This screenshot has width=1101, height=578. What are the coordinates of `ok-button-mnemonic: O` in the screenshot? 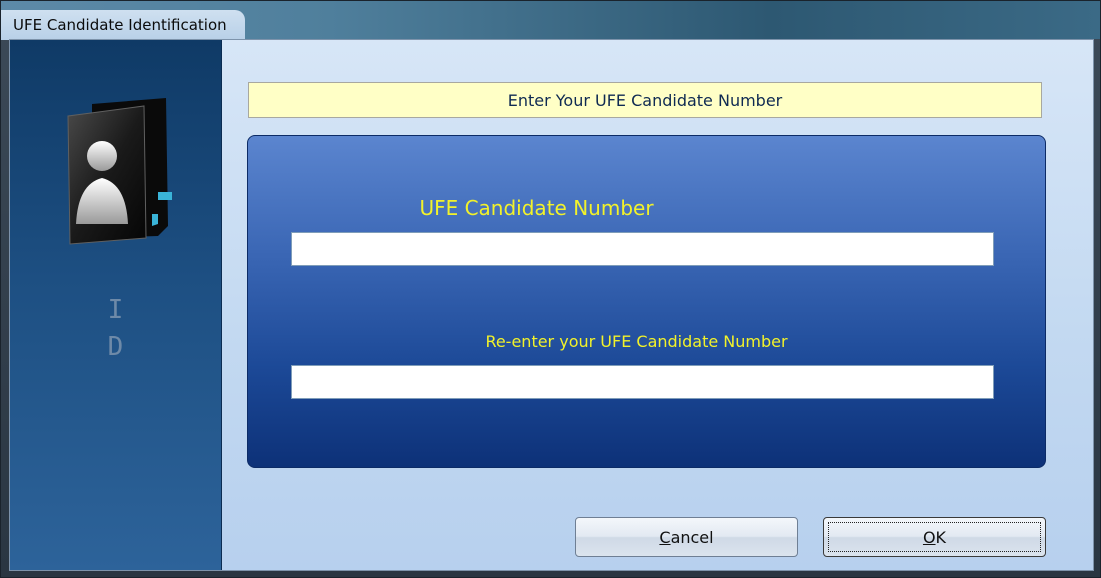 It's located at (929, 537).